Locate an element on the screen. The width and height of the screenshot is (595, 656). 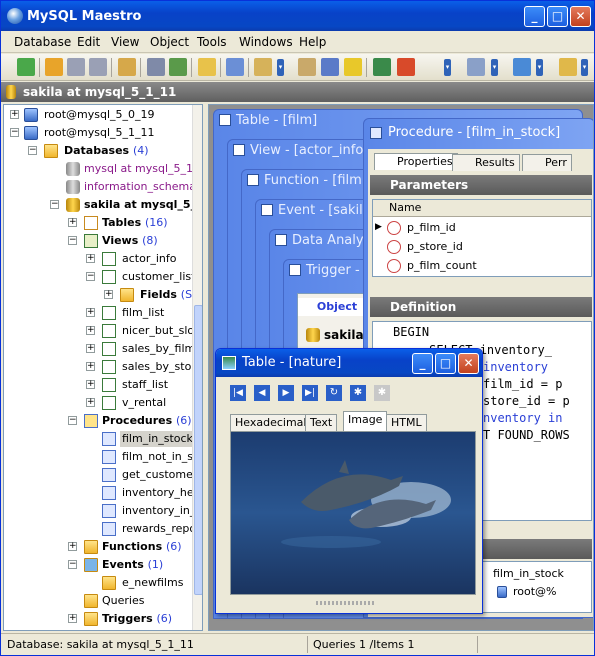
object-item: sakila is located at coordinates (344, 335).